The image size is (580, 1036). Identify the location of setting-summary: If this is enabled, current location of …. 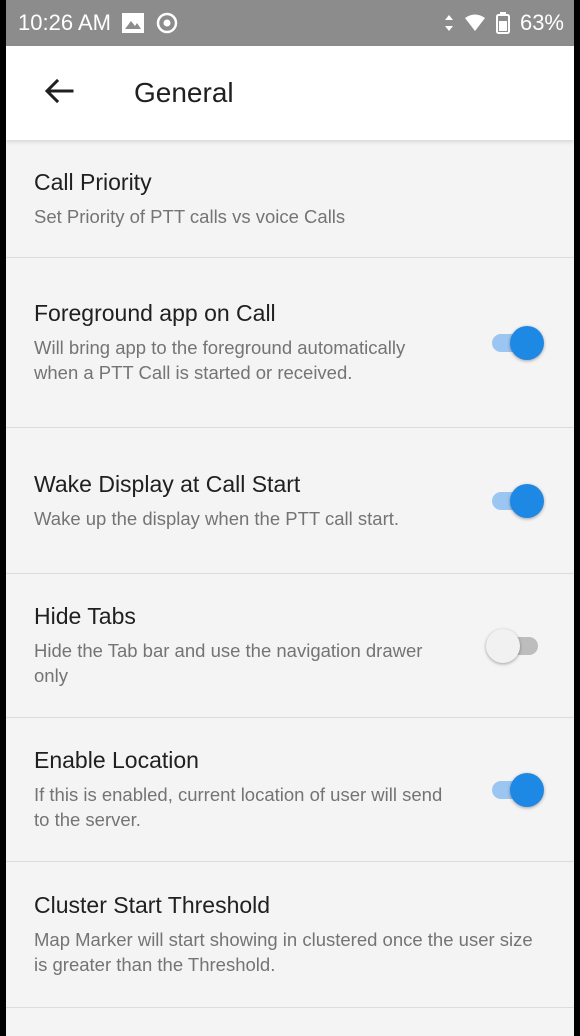
(238, 807).